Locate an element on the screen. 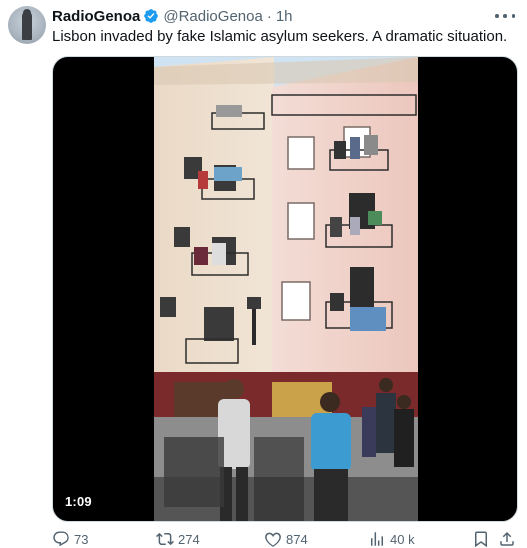 The width and height of the screenshot is (527, 548). bookmark-button is located at coordinates (481, 539).